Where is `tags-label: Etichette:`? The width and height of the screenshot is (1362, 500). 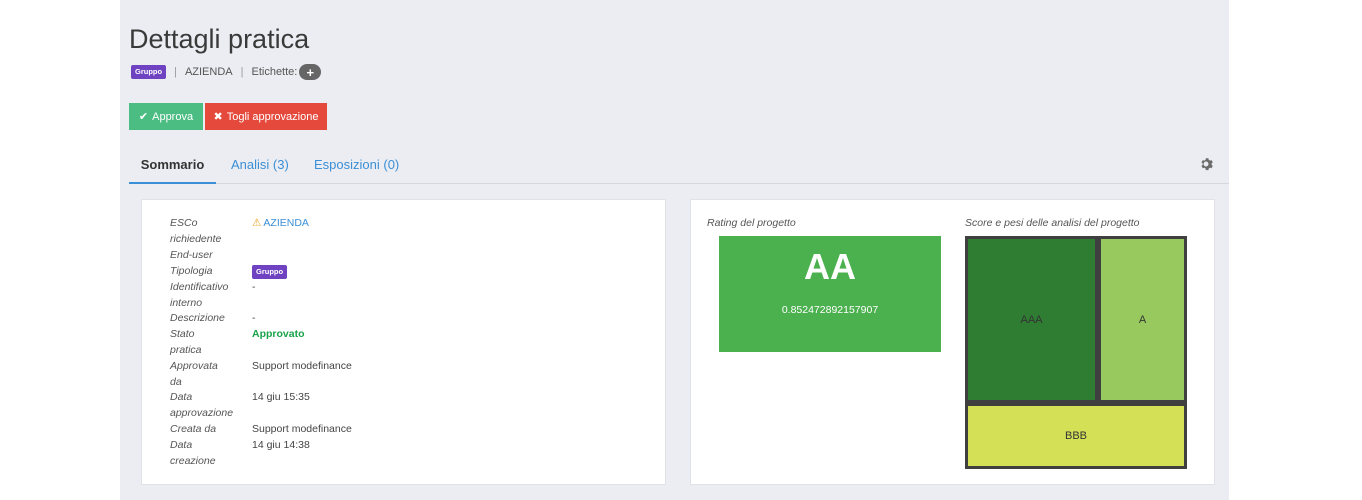 tags-label: Etichette: is located at coordinates (274, 72).